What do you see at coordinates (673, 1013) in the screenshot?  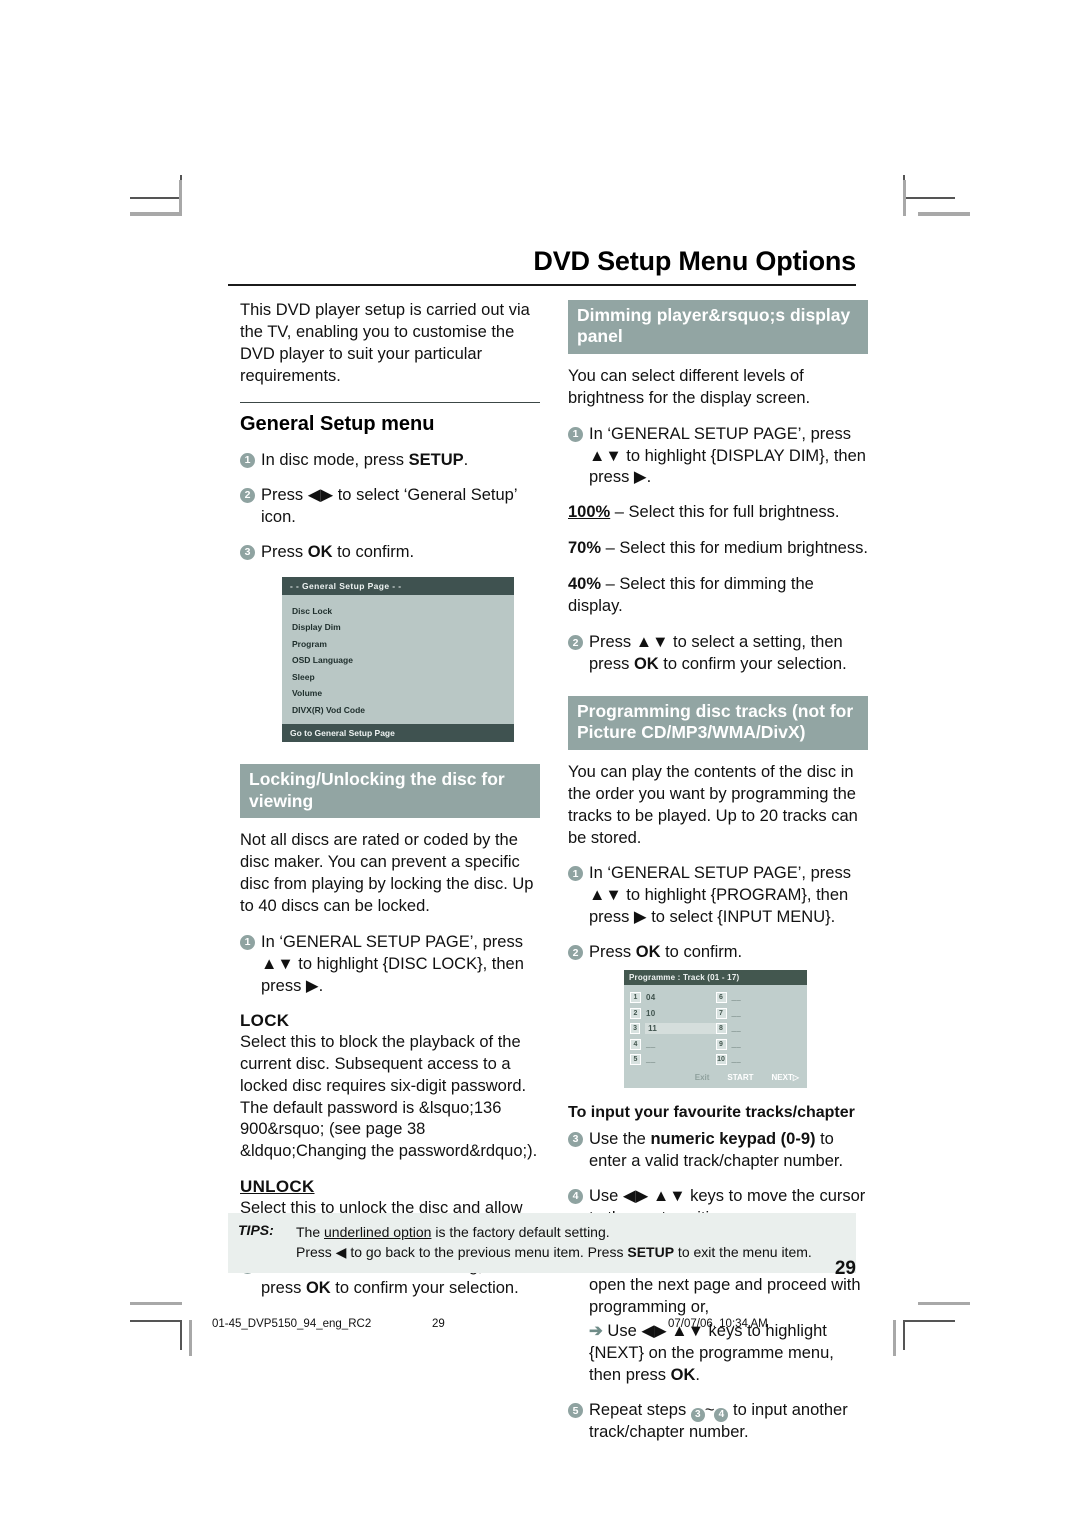 I see `programme-row: 2 10` at bounding box center [673, 1013].